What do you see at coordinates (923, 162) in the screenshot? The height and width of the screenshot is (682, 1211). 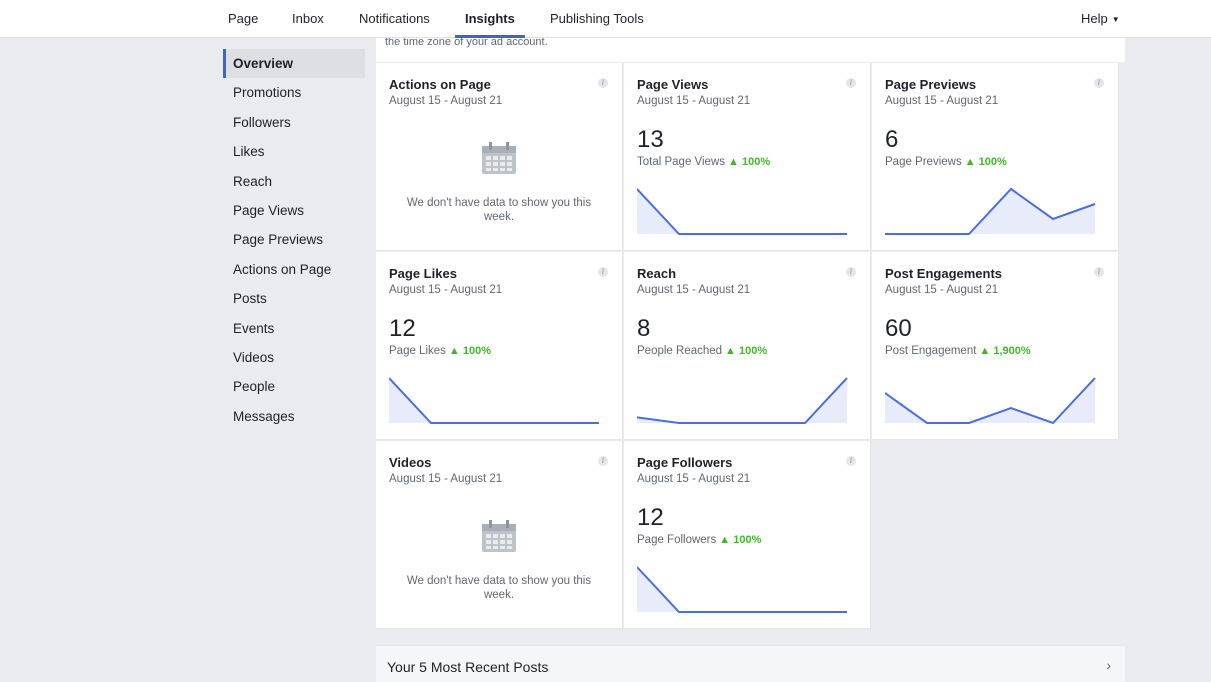 I see `metric-name: Page Previews` at bounding box center [923, 162].